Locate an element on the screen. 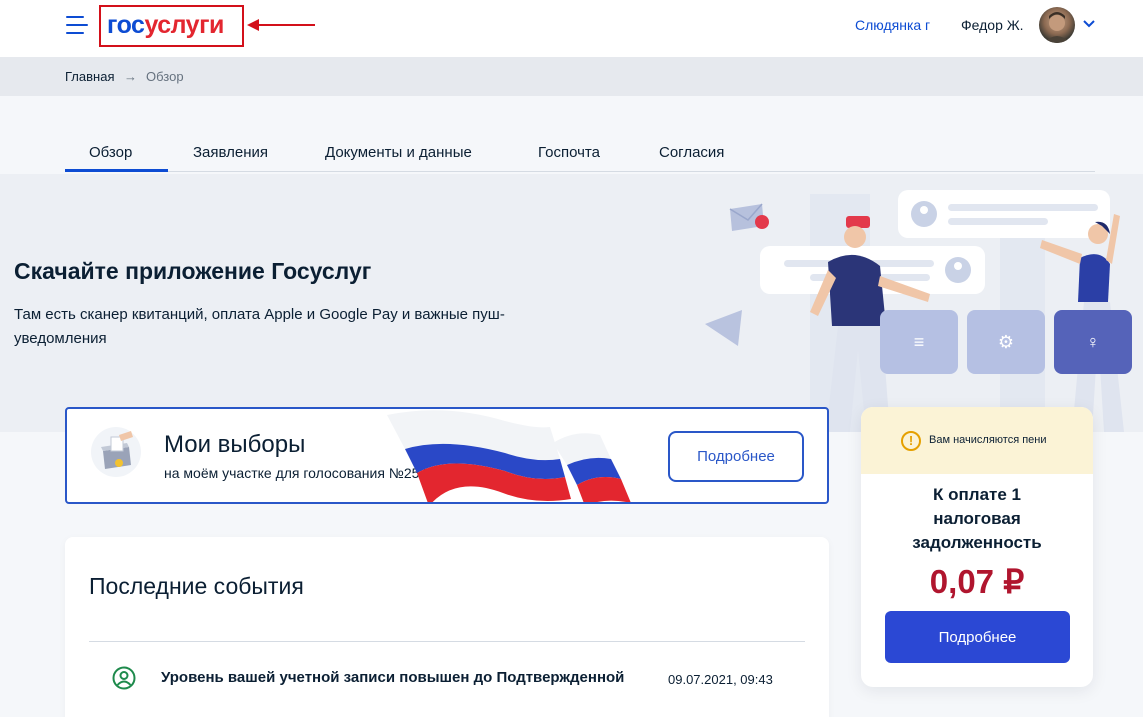  tabs-divider is located at coordinates (580, 171).